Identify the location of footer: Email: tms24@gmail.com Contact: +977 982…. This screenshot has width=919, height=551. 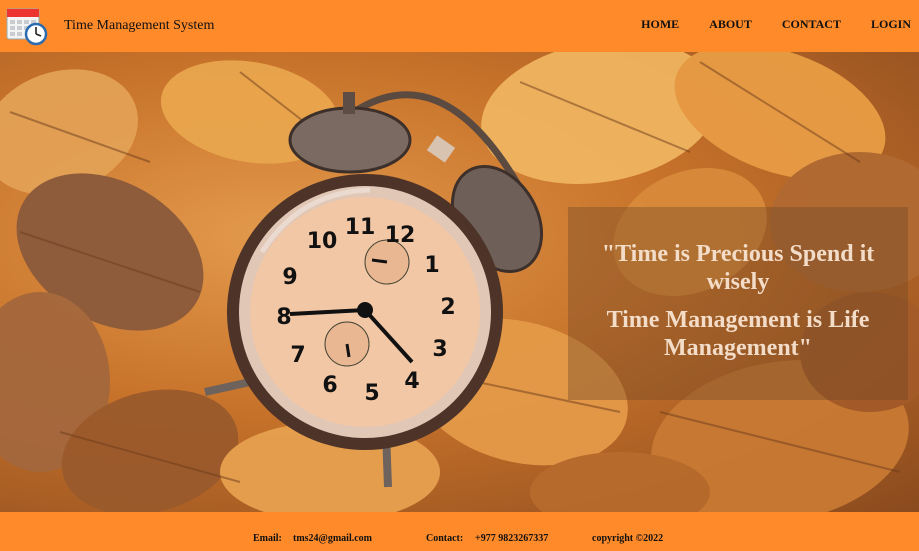
(459, 531).